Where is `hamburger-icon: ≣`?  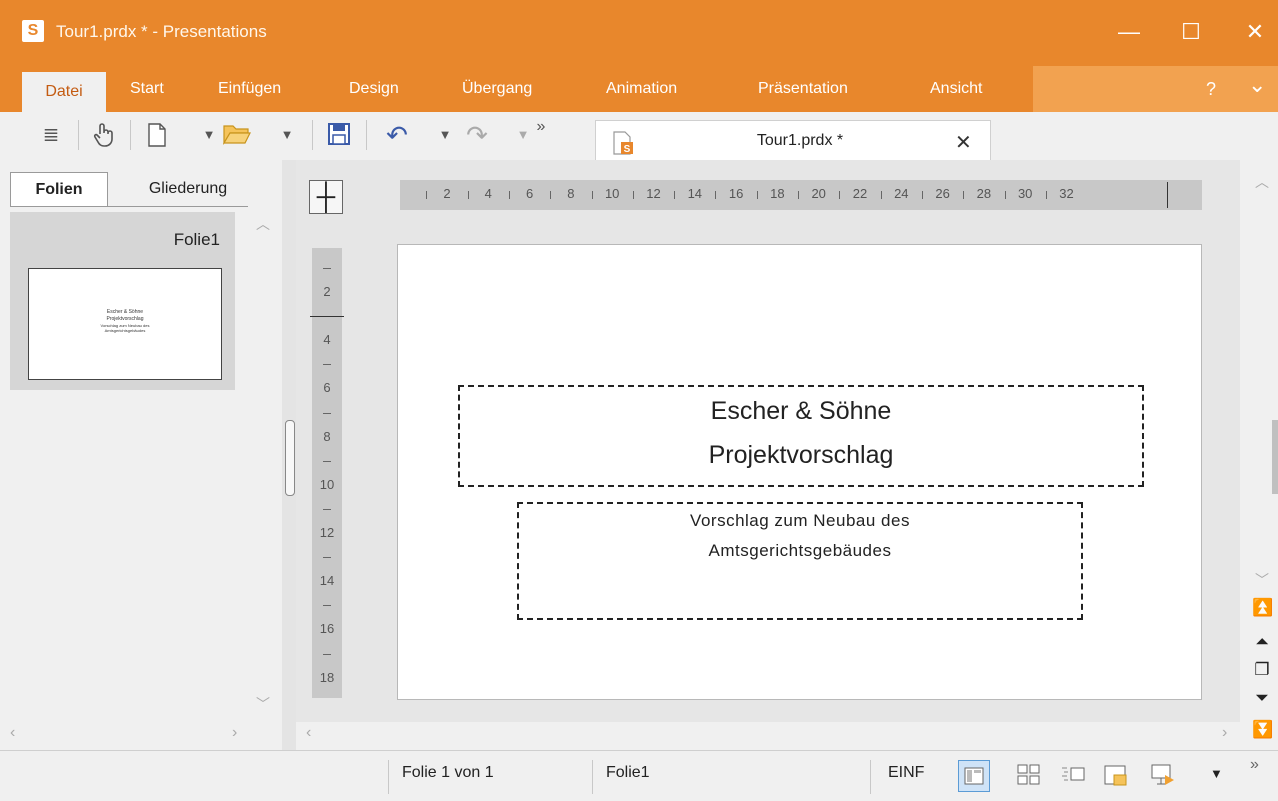 hamburger-icon: ≣ is located at coordinates (51, 135).